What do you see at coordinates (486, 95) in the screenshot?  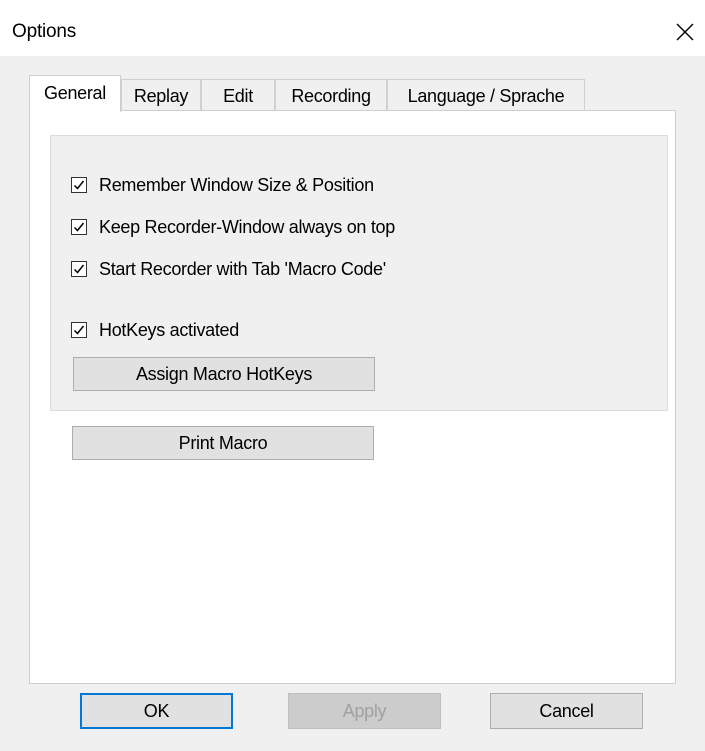 I see `tab-language: Language / Sprache` at bounding box center [486, 95].